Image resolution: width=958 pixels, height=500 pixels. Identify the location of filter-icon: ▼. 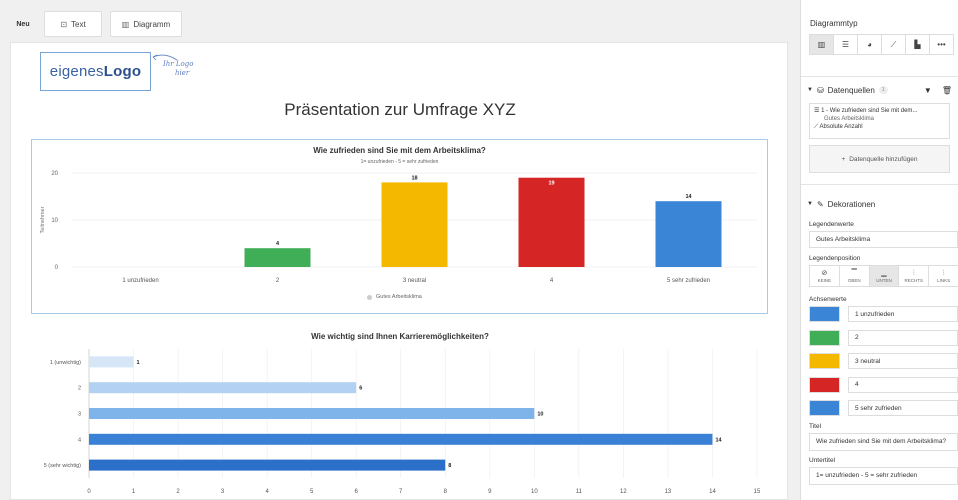
(928, 90).